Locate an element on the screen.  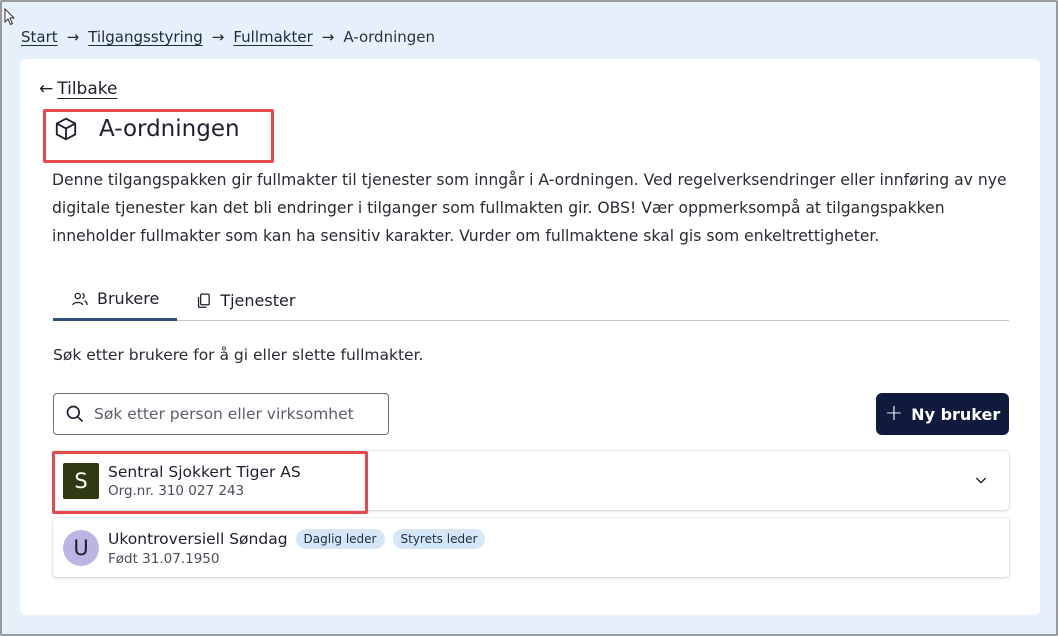
plus-icon: + is located at coordinates (894, 413).